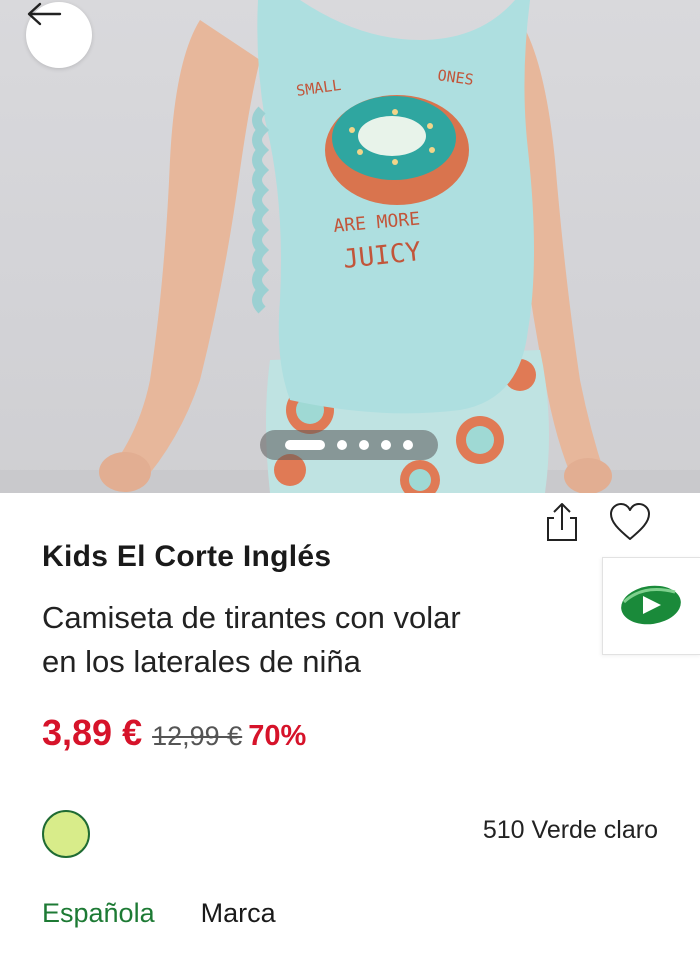  What do you see at coordinates (251, 617) in the screenshot?
I see `product-title-line-1: Camiseta de tirantes con volar` at bounding box center [251, 617].